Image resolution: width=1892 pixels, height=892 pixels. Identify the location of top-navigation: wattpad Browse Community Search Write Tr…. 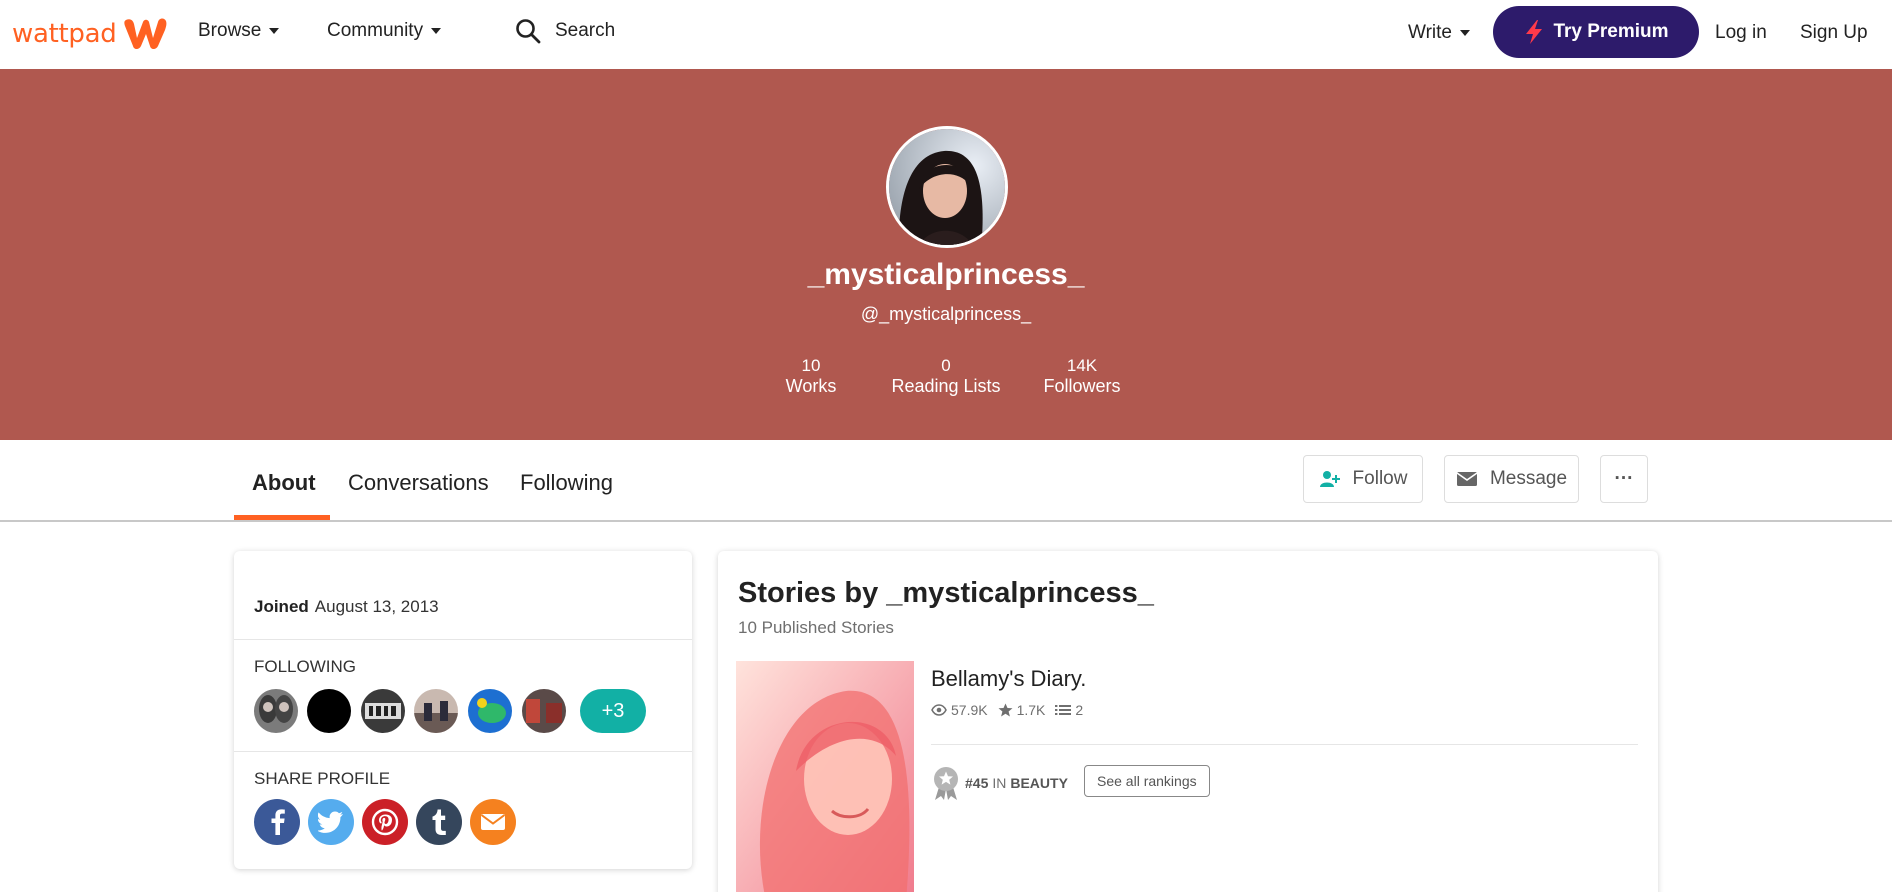
(946, 34).